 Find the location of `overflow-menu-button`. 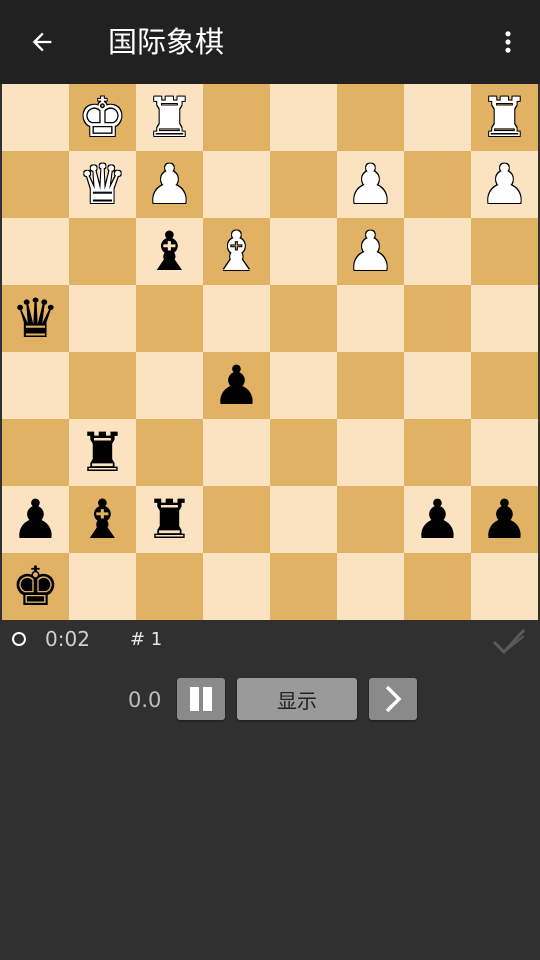

overflow-menu-button is located at coordinates (508, 42).